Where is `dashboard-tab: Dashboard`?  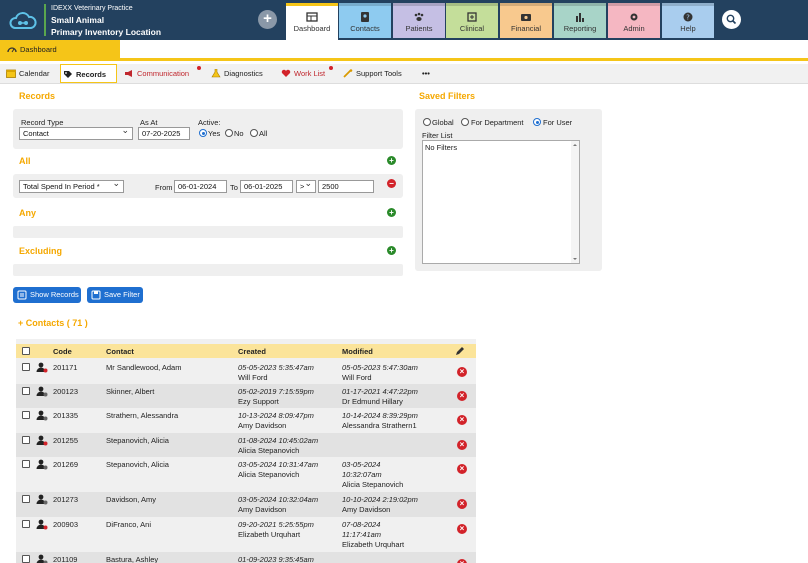
dashboard-tab: Dashboard is located at coordinates (60, 49).